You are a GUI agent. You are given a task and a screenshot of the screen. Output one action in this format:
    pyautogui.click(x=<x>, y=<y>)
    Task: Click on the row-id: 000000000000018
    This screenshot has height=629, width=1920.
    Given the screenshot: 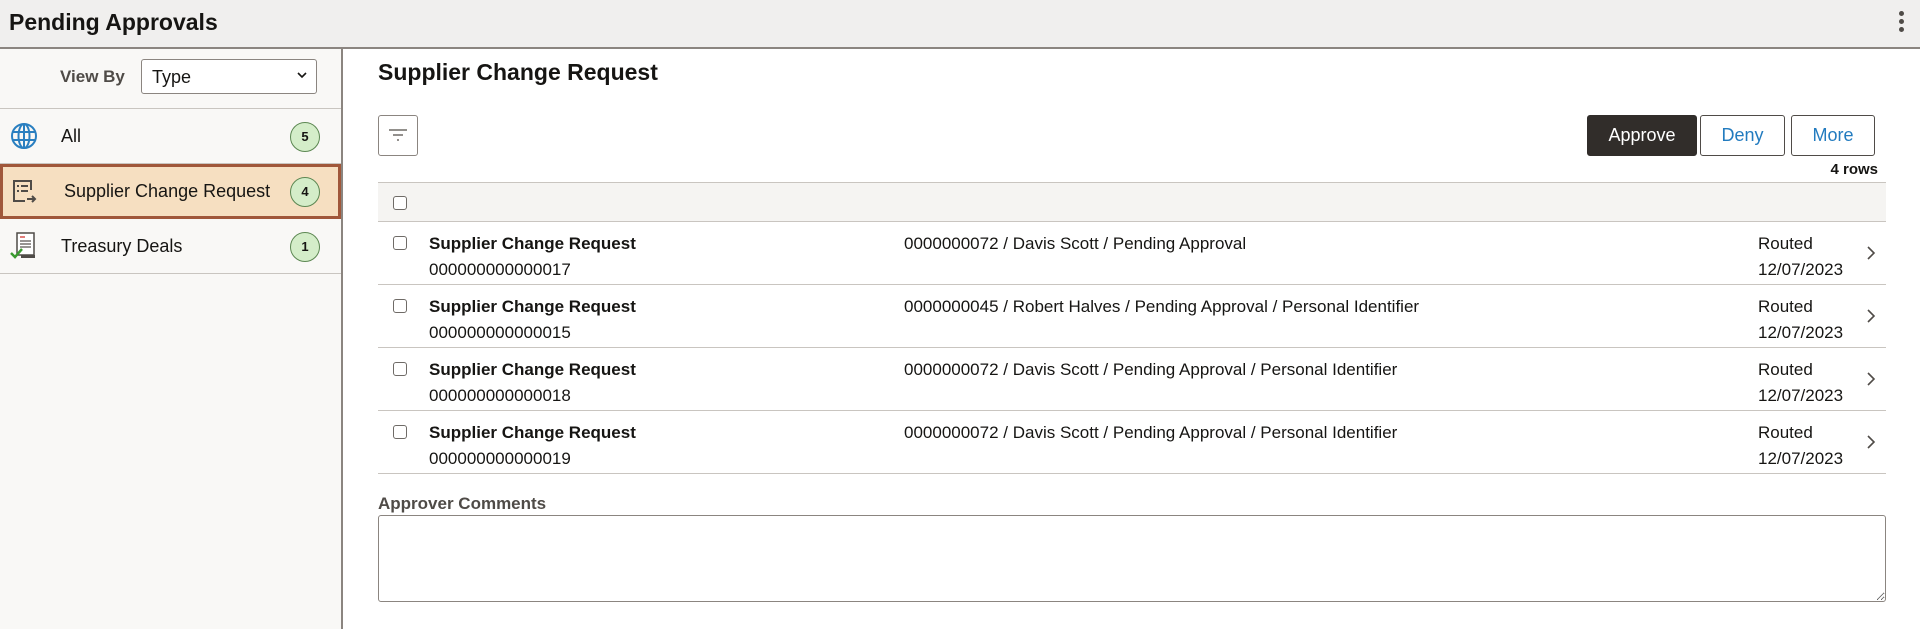 What is the action you would take?
    pyautogui.click(x=500, y=395)
    